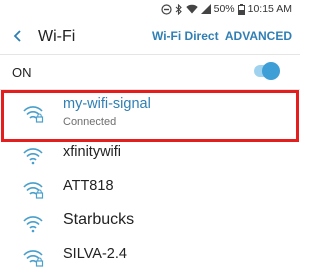 Image resolution: width=320 pixels, height=280 pixels. I want to click on chevron-left-icon, so click(17, 36).